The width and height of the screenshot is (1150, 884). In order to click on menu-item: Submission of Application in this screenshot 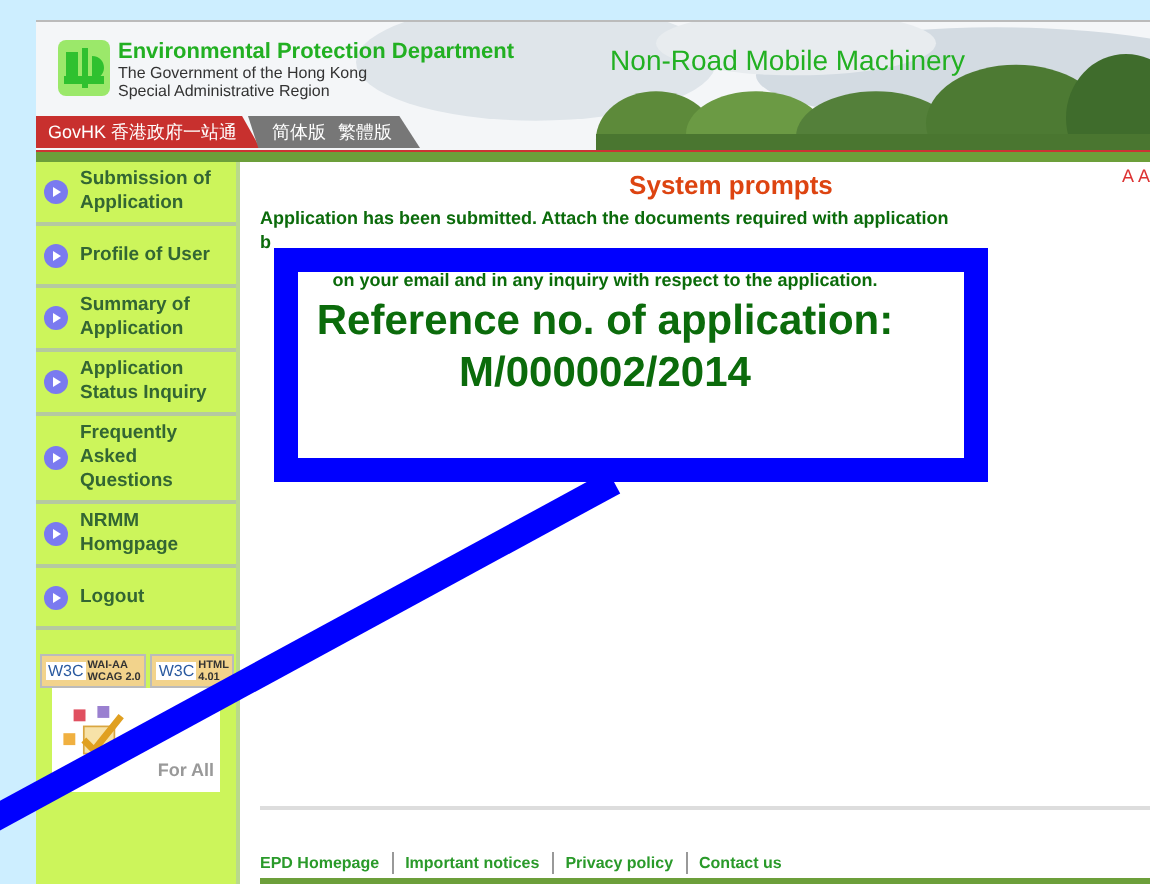, I will do `click(136, 194)`.